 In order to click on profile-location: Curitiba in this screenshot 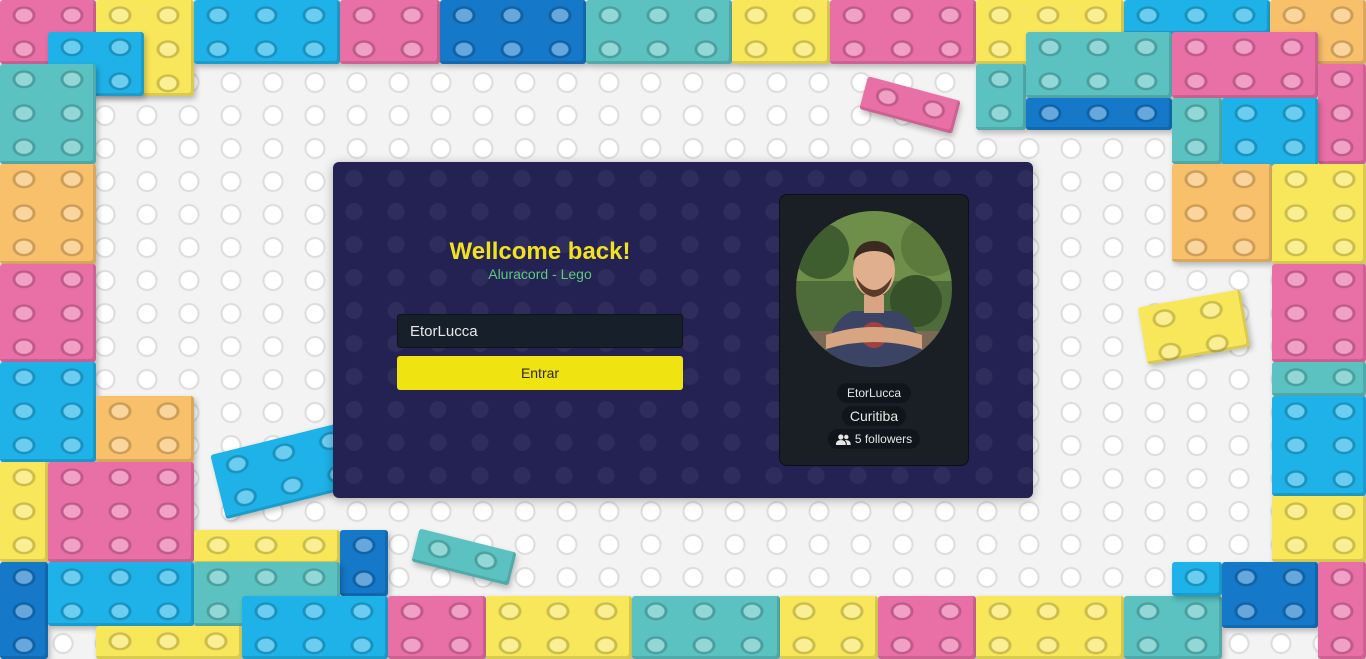, I will do `click(874, 416)`.